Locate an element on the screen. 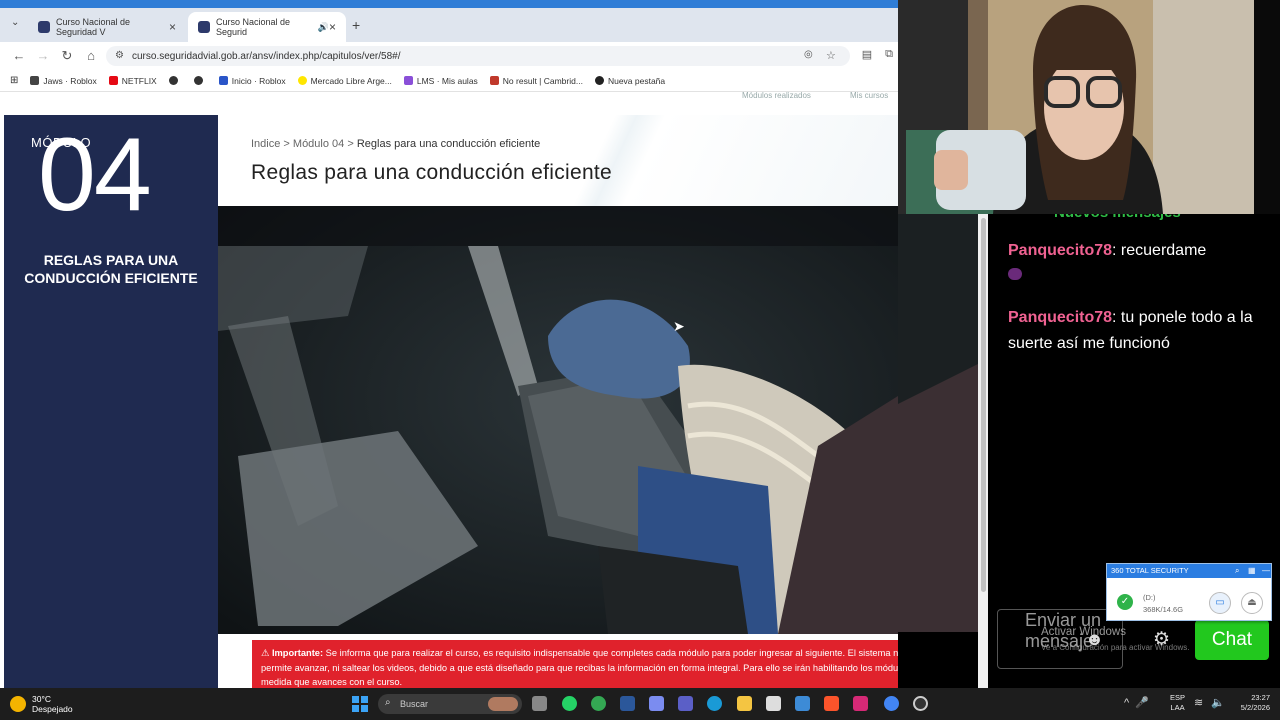 This screenshot has height=720, width=1280. breadcrumb-index: Indice is located at coordinates (265, 144).